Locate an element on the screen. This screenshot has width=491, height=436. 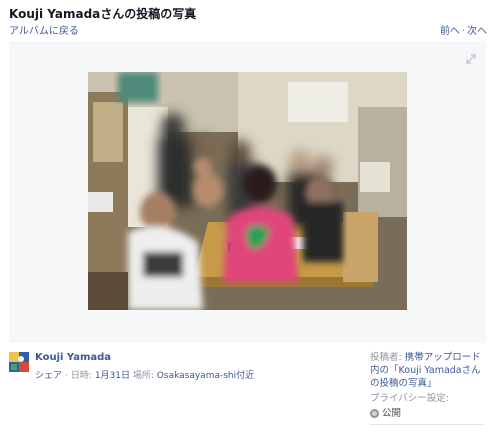
photo-pager: 前へ · 次へ is located at coordinates (463, 29).